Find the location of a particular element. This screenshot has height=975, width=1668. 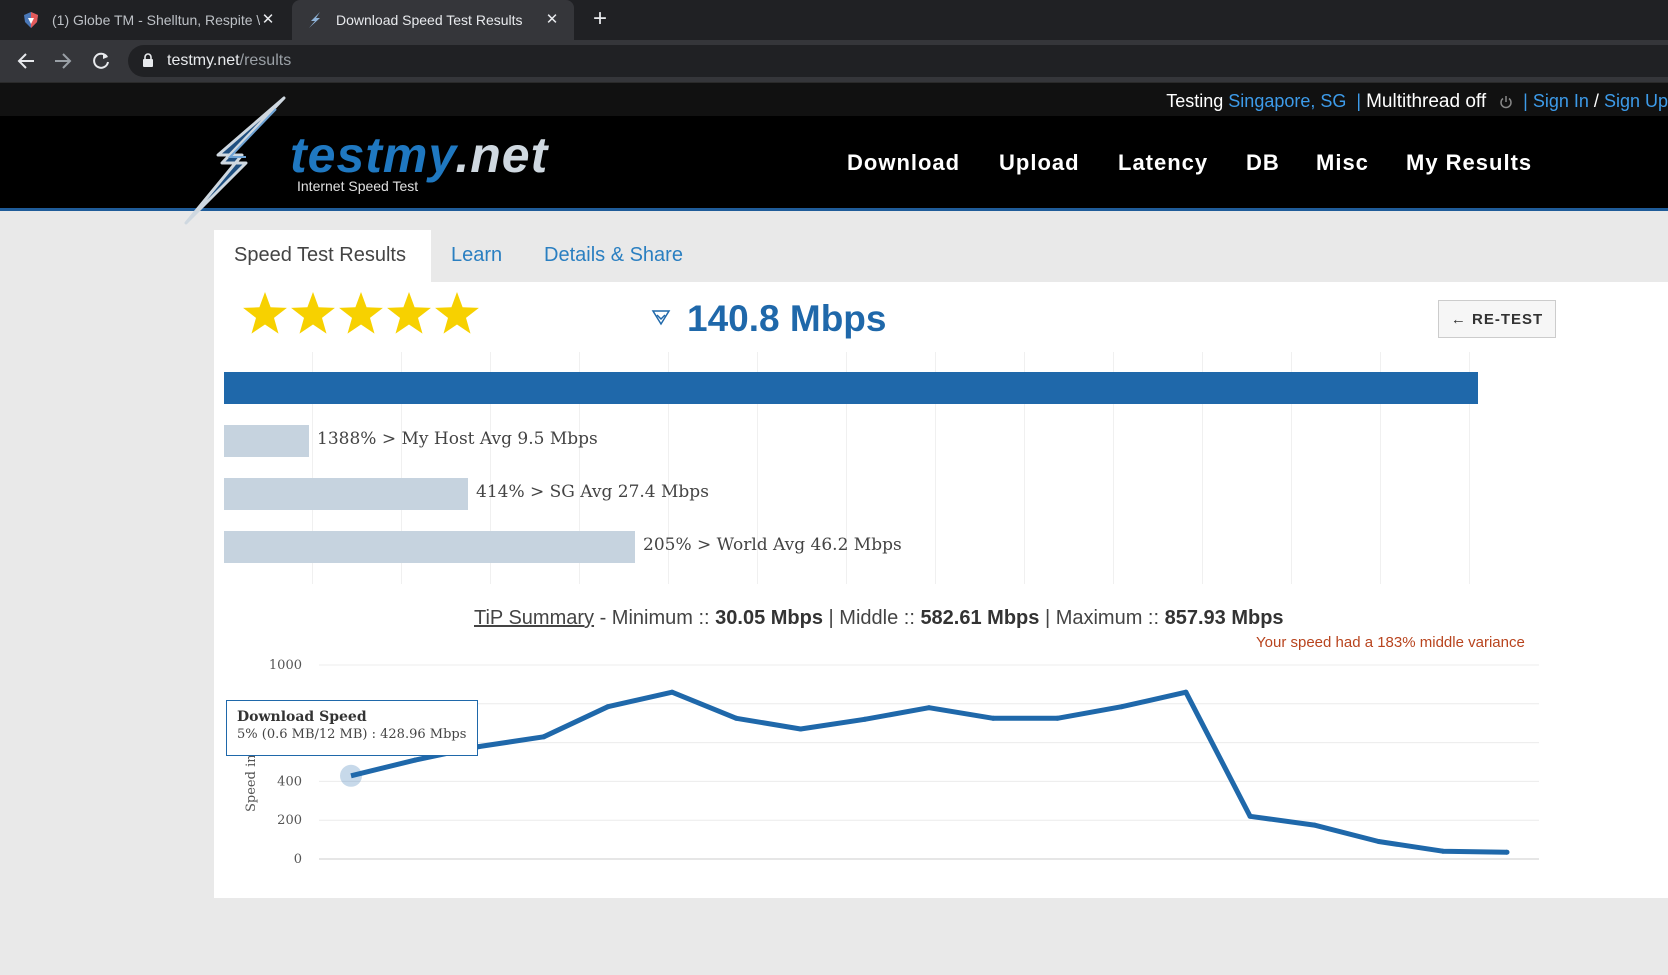

browser-tab-title: Download Speed Test Results is located at coordinates (429, 20).